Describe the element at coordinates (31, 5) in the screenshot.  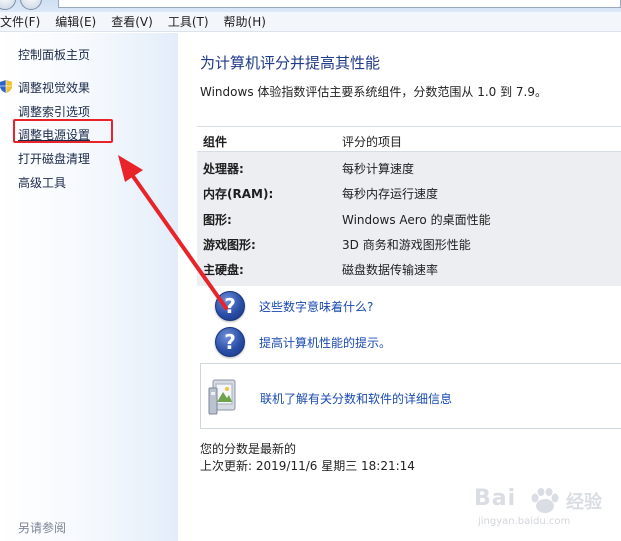
I see `forward-button` at that location.